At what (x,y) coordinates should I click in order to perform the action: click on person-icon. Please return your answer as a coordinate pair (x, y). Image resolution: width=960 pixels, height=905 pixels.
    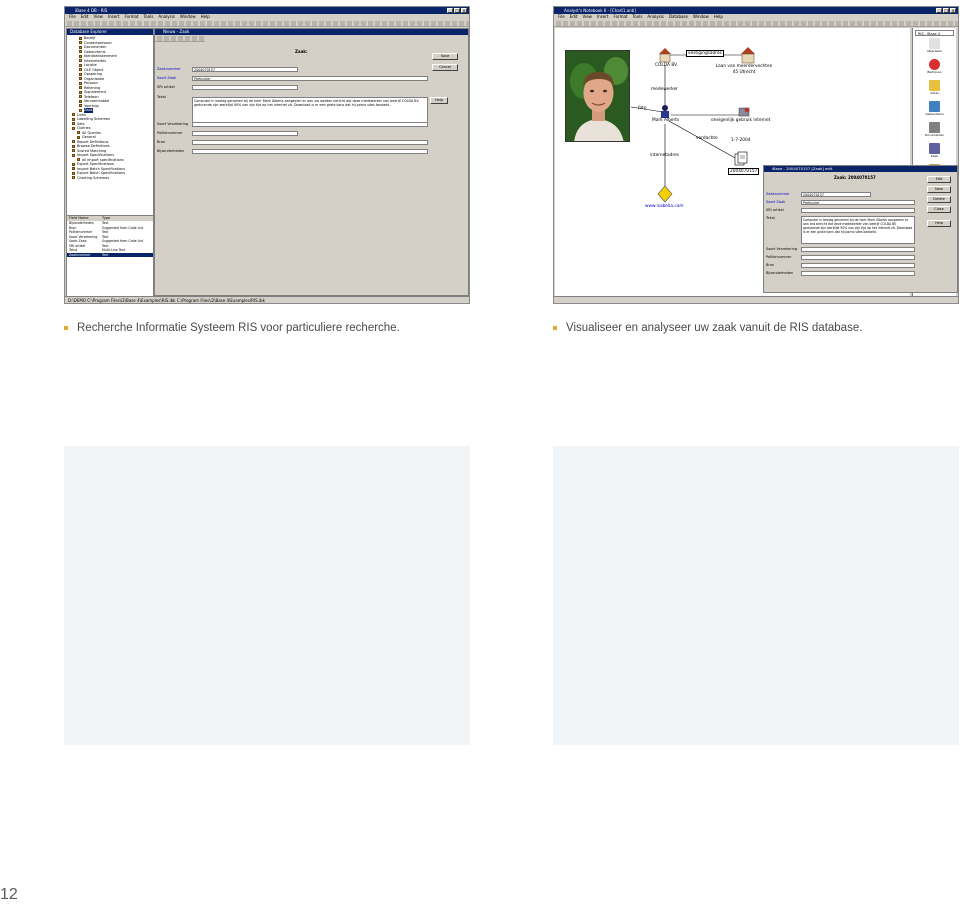
    Looking at the image, I should click on (665, 111).